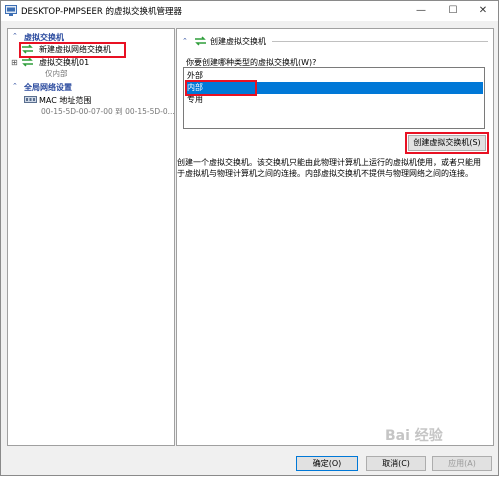  Describe the element at coordinates (483, 11) in the screenshot. I see `close-button: ✕` at that location.